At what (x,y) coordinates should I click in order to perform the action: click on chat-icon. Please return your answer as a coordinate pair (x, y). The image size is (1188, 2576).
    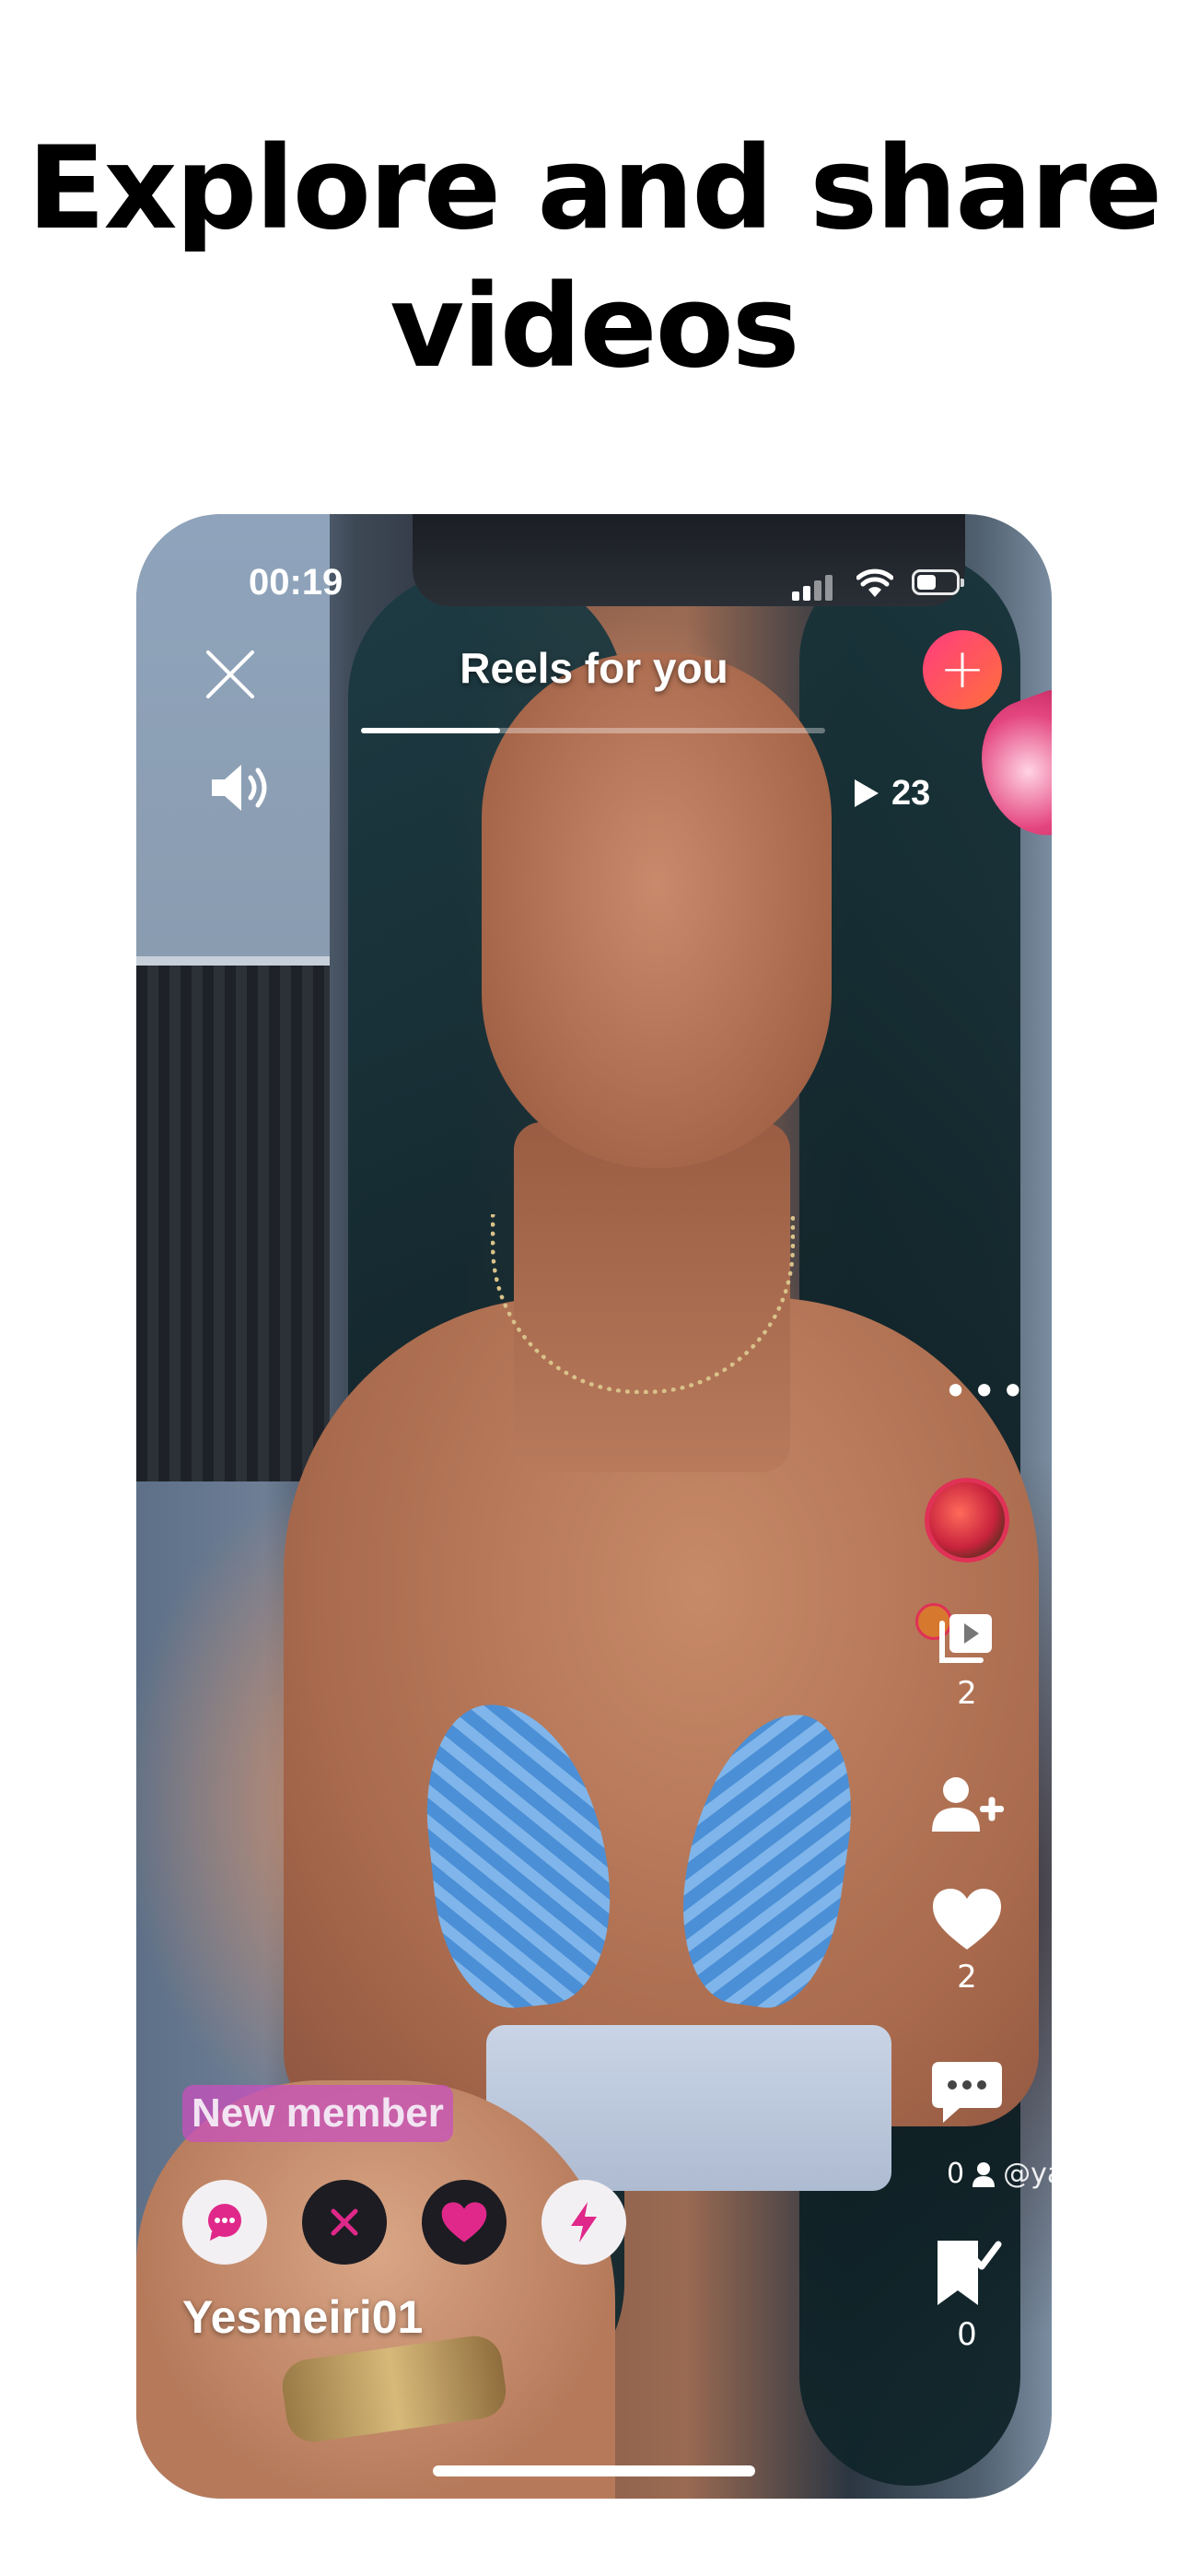
    Looking at the image, I should click on (224, 2222).